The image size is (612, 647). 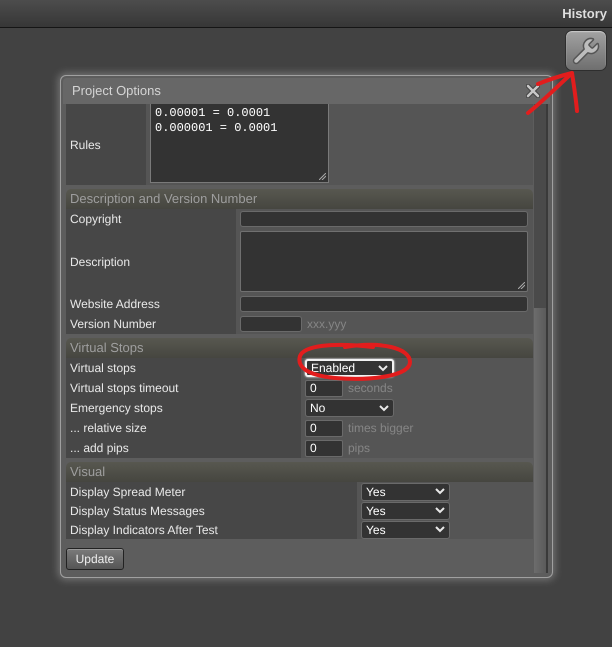 I want to click on field-label: Version Number, so click(x=151, y=324).